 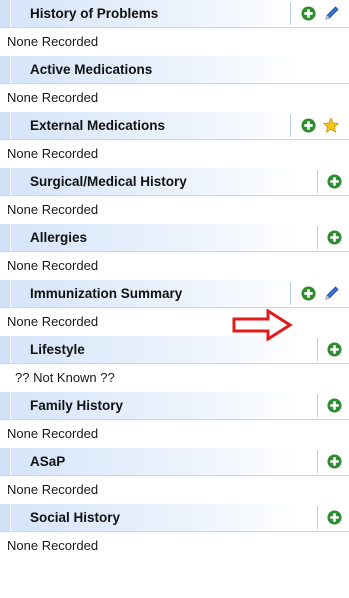 I want to click on section-external-medications: External Medications None Recorded, so click(x=174, y=140).